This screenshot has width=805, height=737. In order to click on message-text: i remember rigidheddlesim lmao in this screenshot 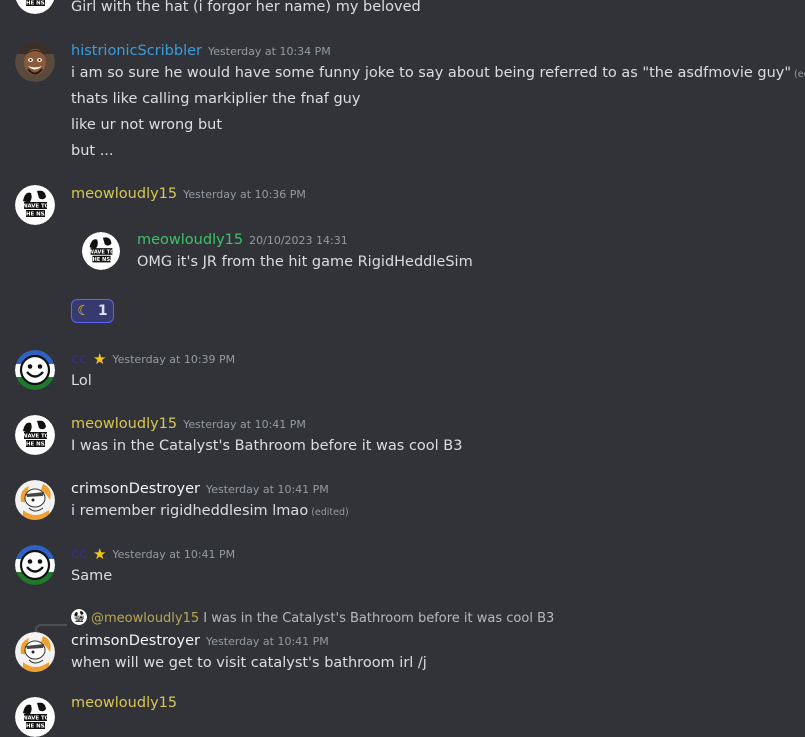, I will do `click(190, 511)`.